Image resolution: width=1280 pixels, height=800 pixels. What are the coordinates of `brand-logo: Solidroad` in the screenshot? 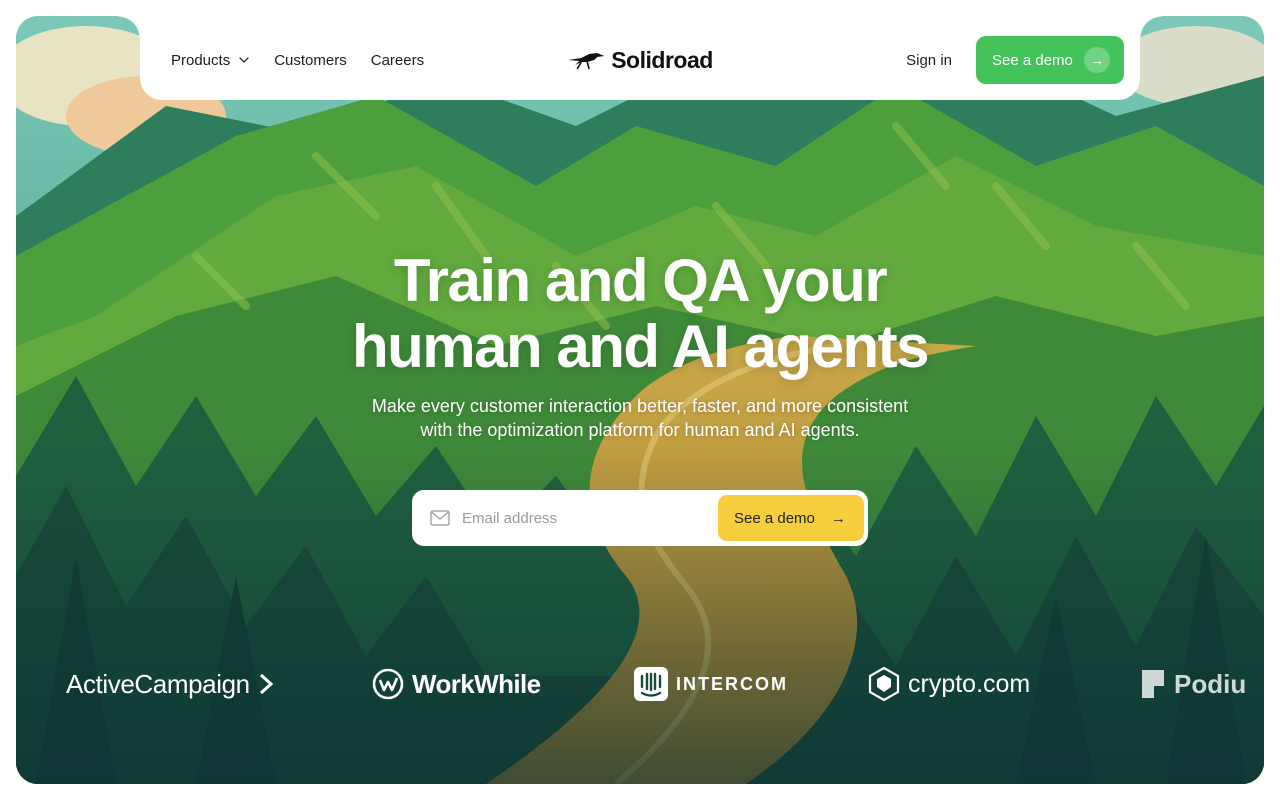 It's located at (640, 60).